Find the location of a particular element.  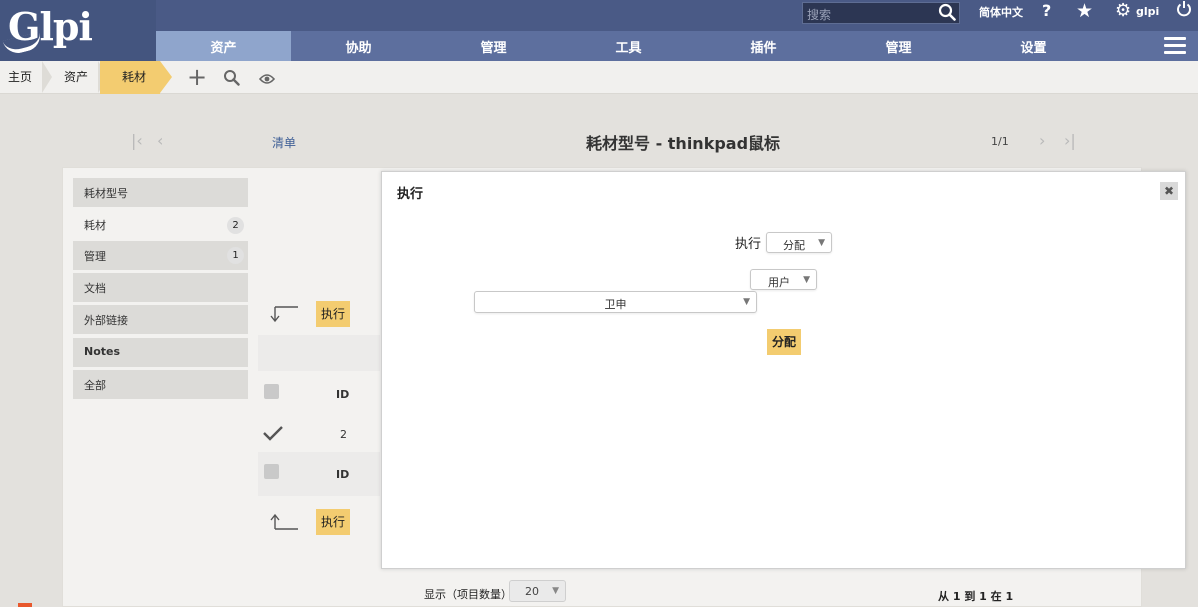

action-label: 执行 is located at coordinates (748, 244).